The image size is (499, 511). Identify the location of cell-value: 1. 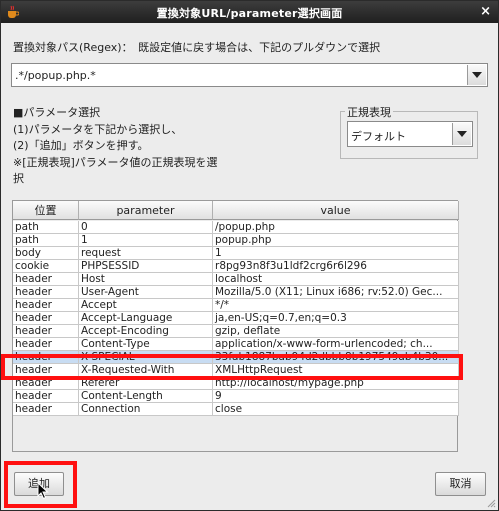
(336, 253).